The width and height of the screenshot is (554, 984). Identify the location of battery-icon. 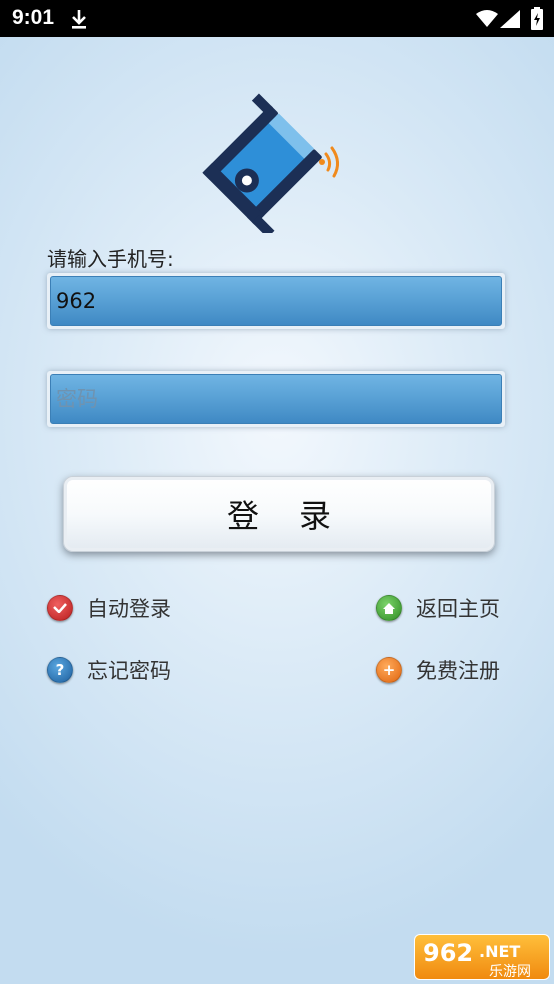
(537, 18).